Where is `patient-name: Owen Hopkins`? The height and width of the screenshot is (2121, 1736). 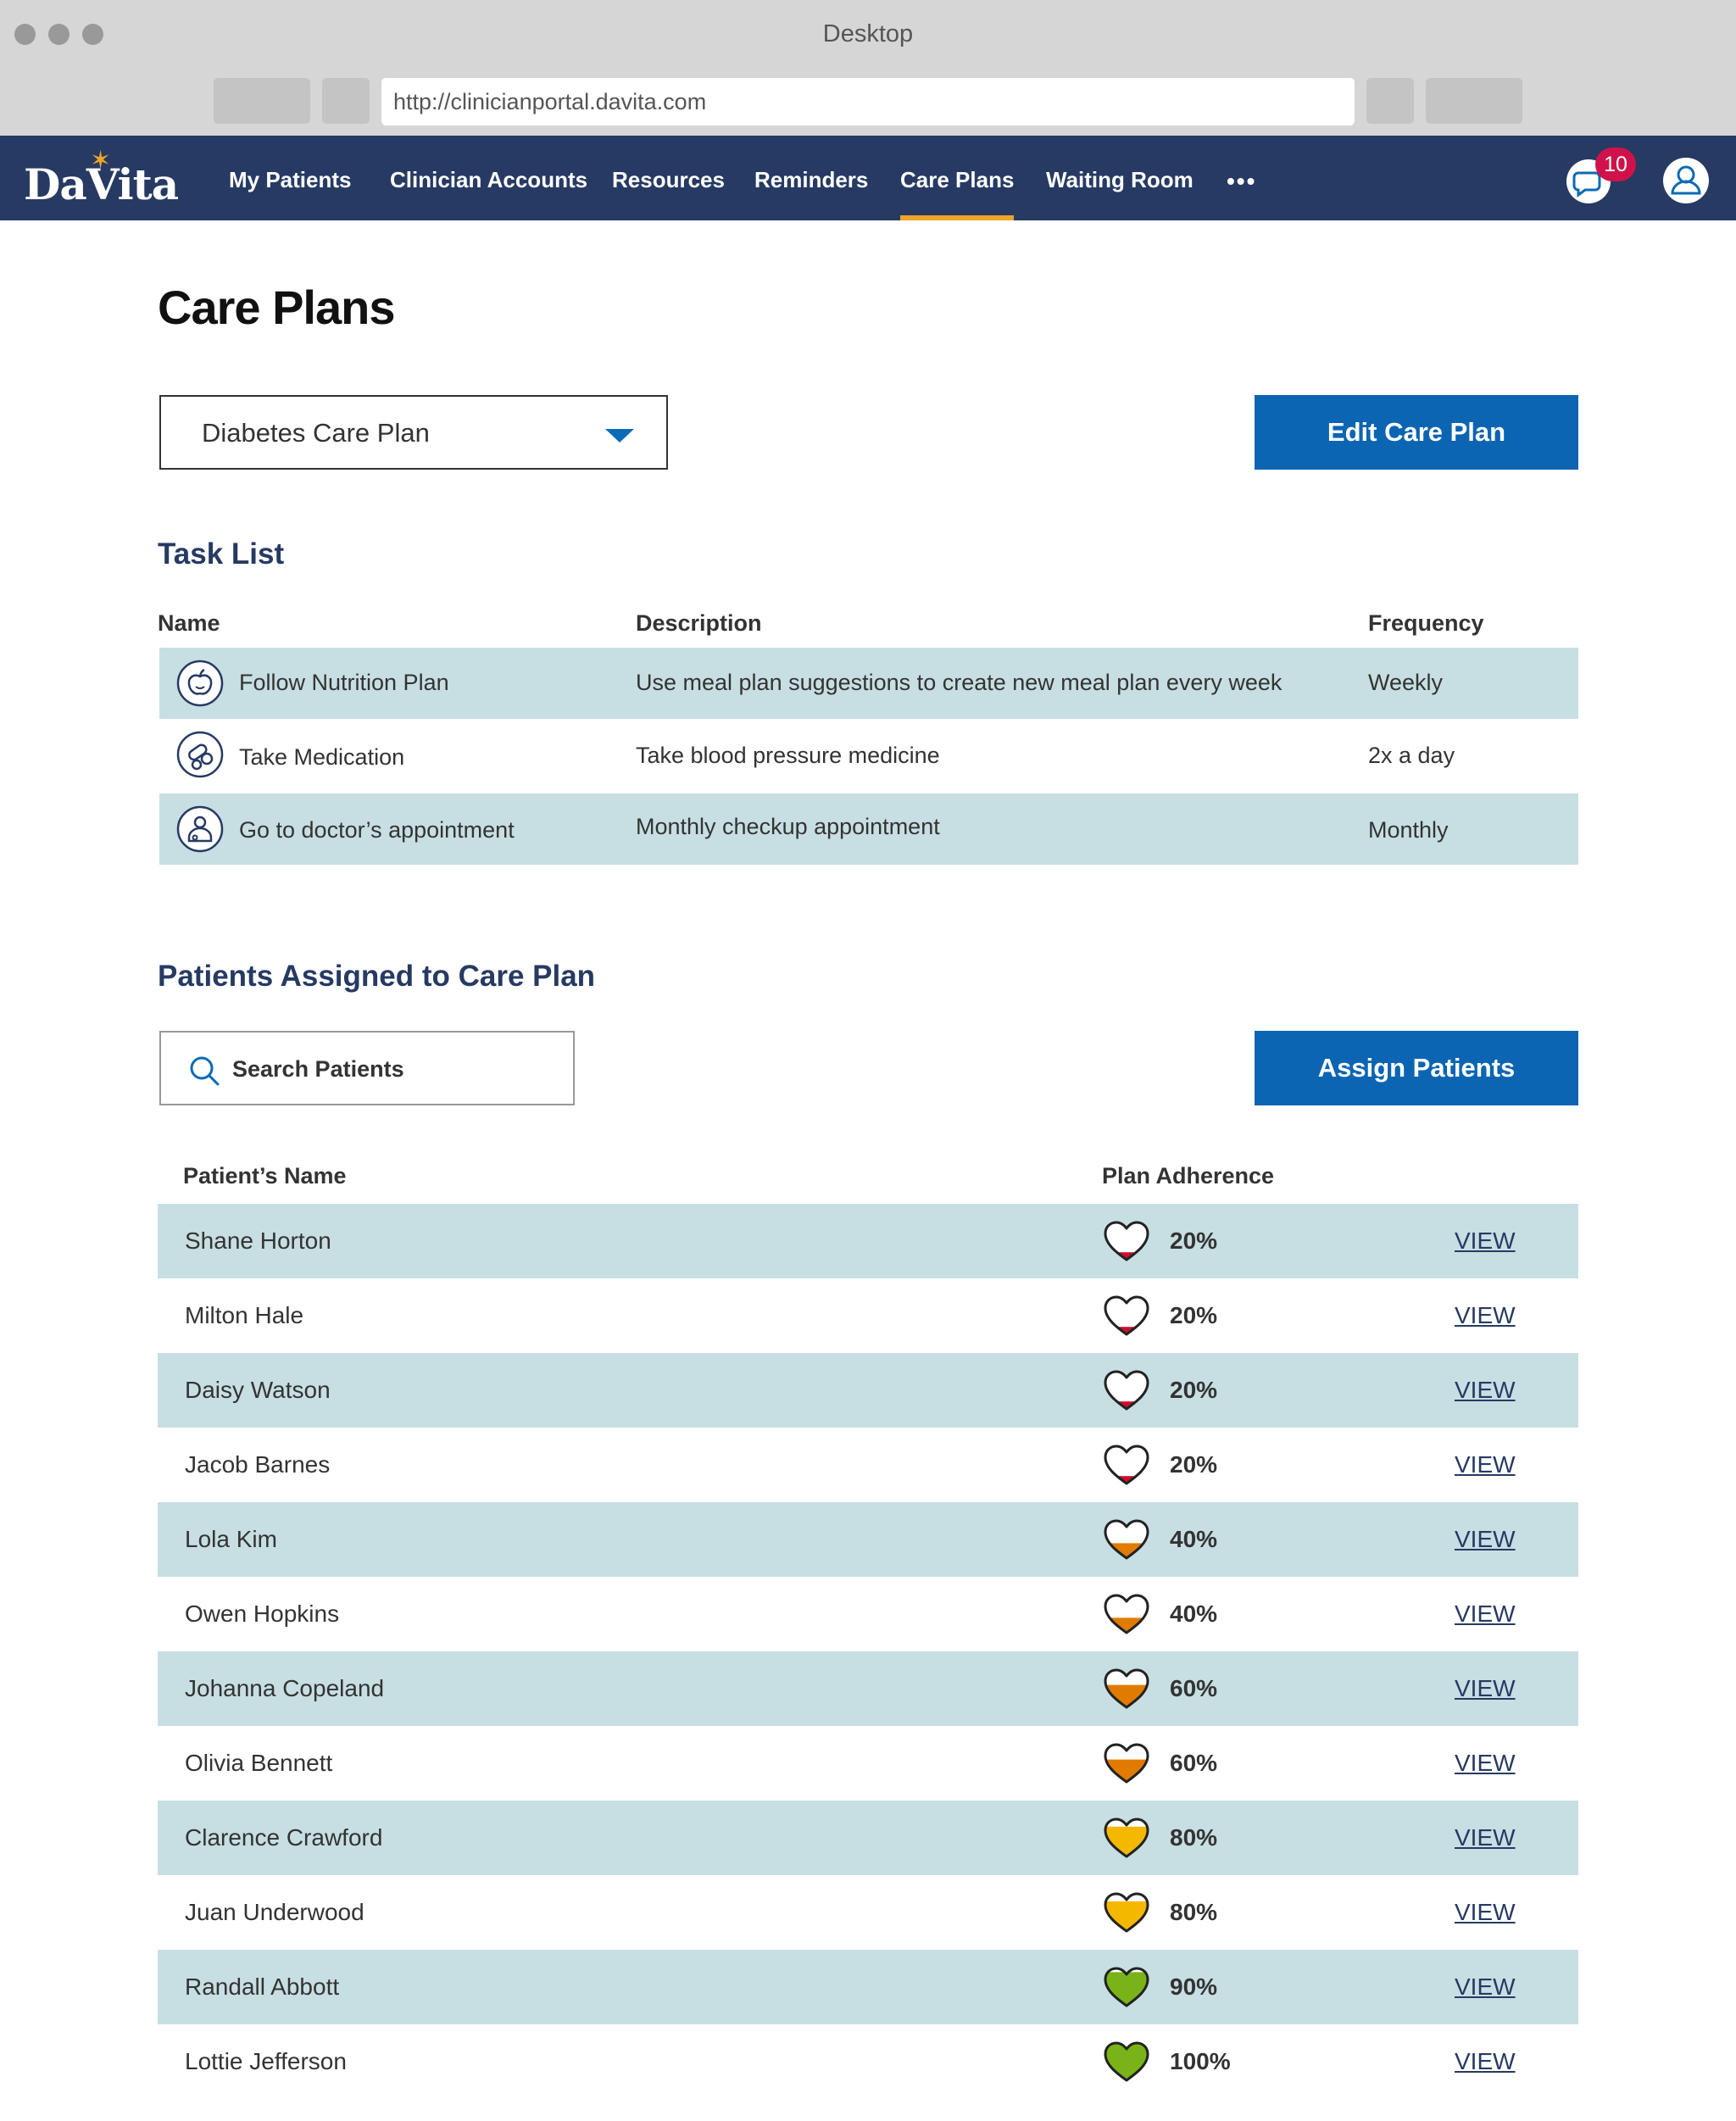 patient-name: Owen Hopkins is located at coordinates (262, 1613).